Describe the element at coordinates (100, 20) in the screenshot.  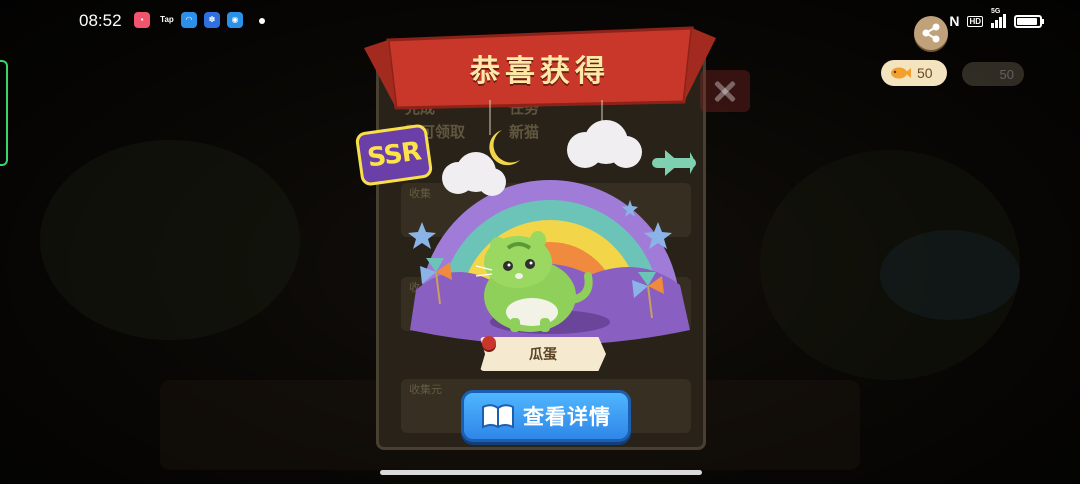
I see `status-time: 08:52` at that location.